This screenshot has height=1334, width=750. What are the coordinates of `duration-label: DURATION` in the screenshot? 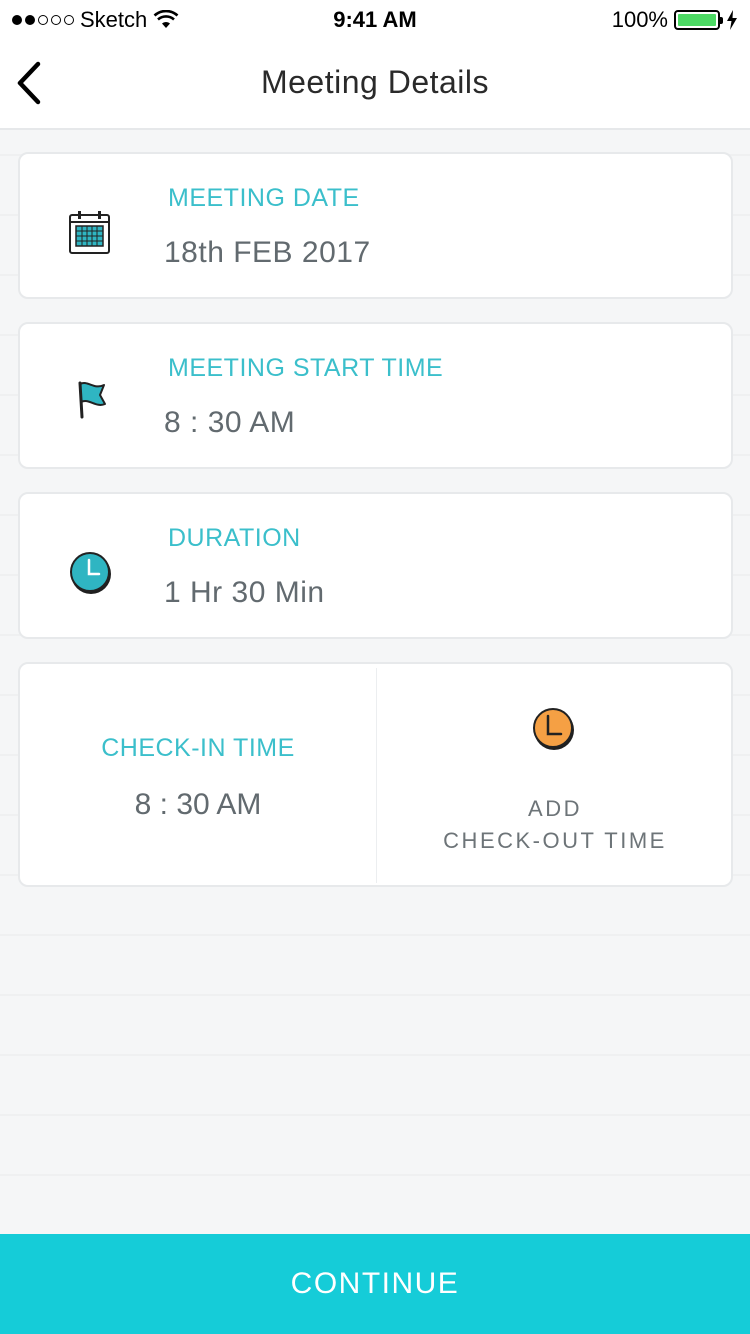 It's located at (234, 538).